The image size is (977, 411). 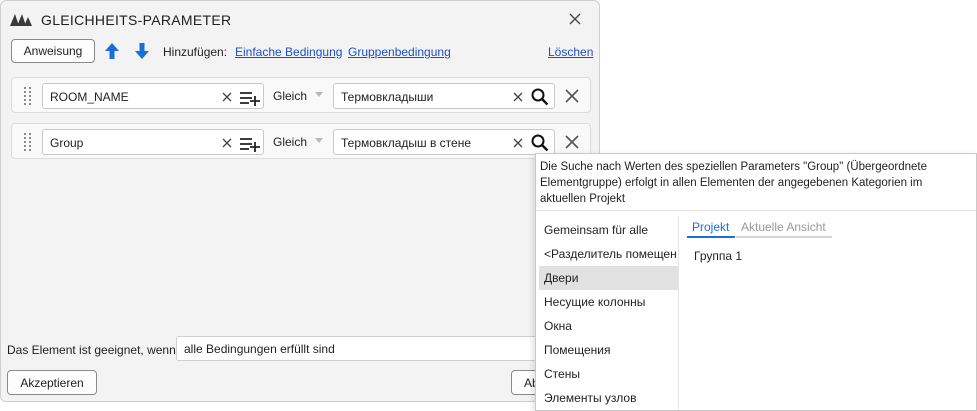 I want to click on add-simple-condition-link: Einfache Bedingung, so click(x=288, y=52).